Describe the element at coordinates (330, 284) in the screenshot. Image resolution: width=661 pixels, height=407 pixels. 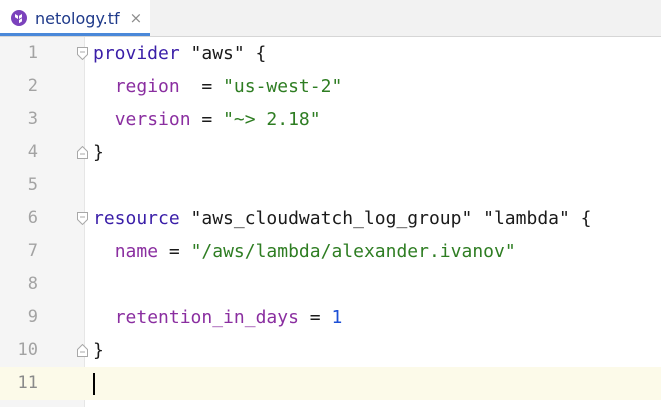
I see `code-line: 8` at that location.